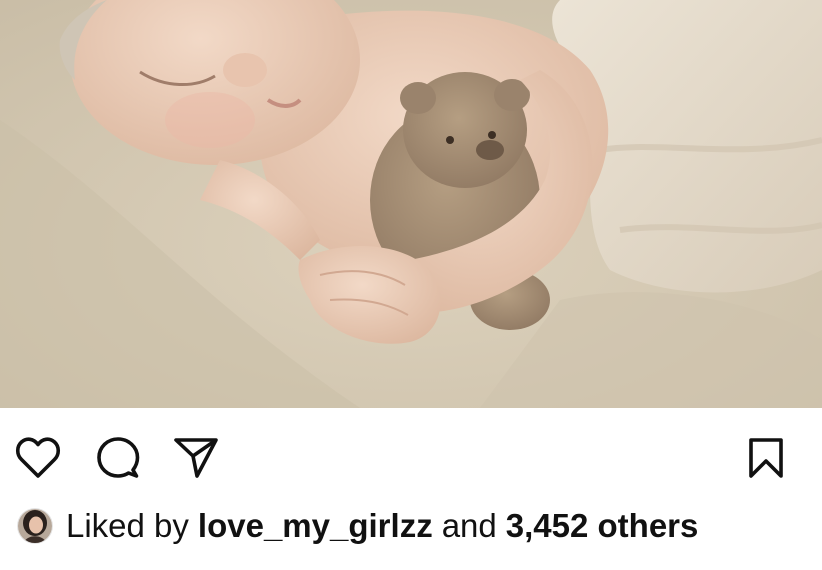 Image resolution: width=822 pixels, height=570 pixels. What do you see at coordinates (315, 526) in the screenshot?
I see `liker-username-link: love_my_girlzz` at bounding box center [315, 526].